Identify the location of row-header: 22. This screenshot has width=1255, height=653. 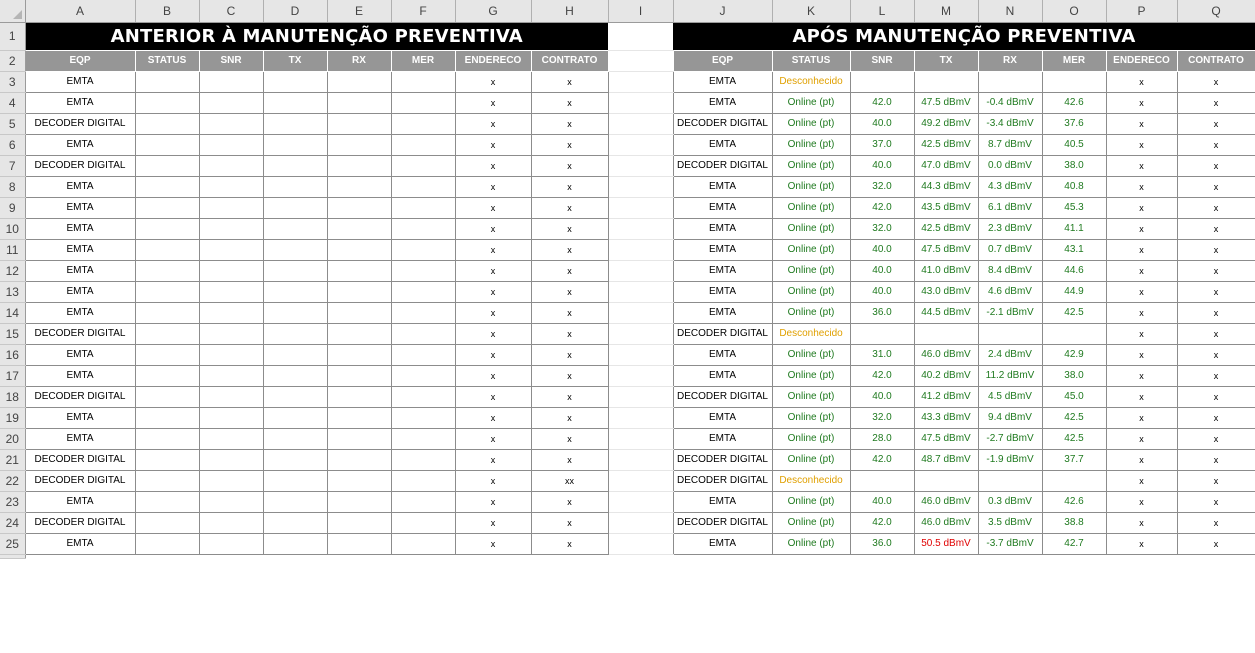
(13, 481).